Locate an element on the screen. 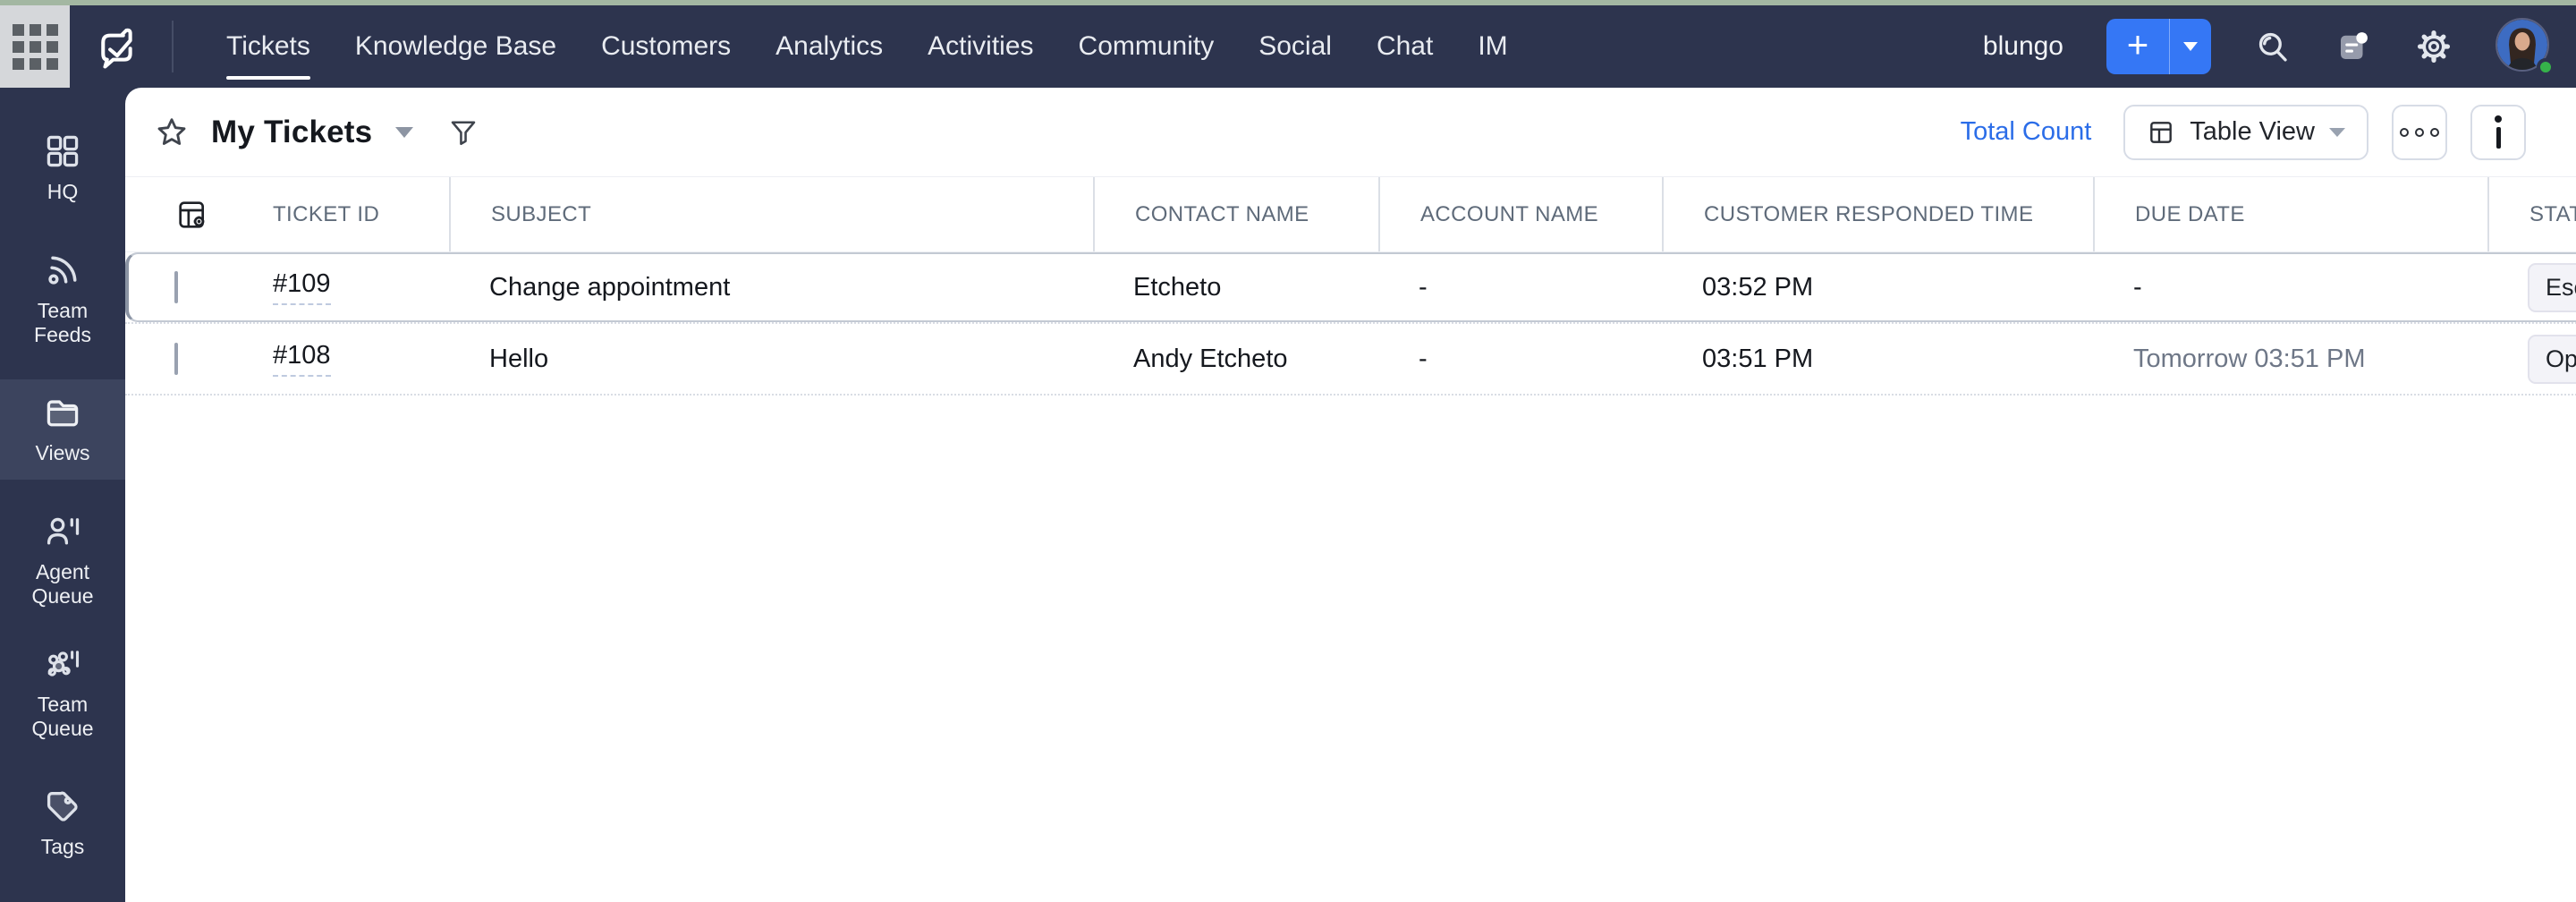 The height and width of the screenshot is (902, 2576). status-badge: Open is located at coordinates (2552, 359).